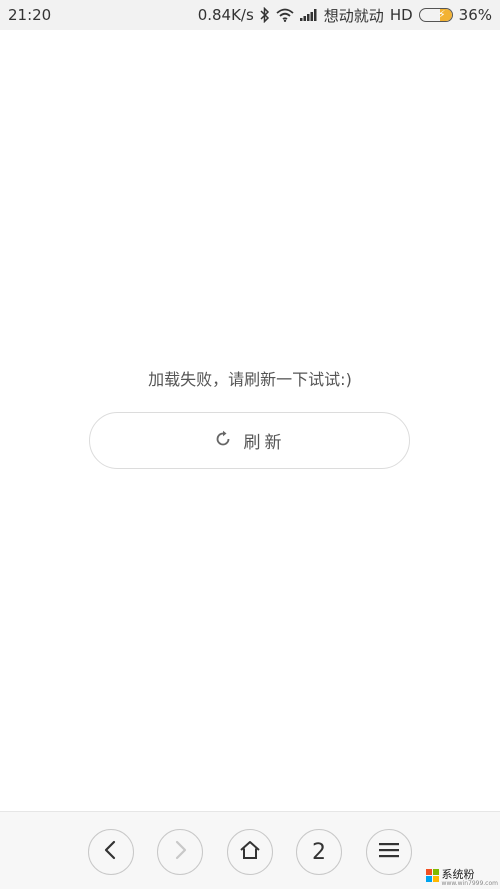 The height and width of the screenshot is (889, 500). What do you see at coordinates (30, 15) in the screenshot?
I see `status-time: 21:20` at bounding box center [30, 15].